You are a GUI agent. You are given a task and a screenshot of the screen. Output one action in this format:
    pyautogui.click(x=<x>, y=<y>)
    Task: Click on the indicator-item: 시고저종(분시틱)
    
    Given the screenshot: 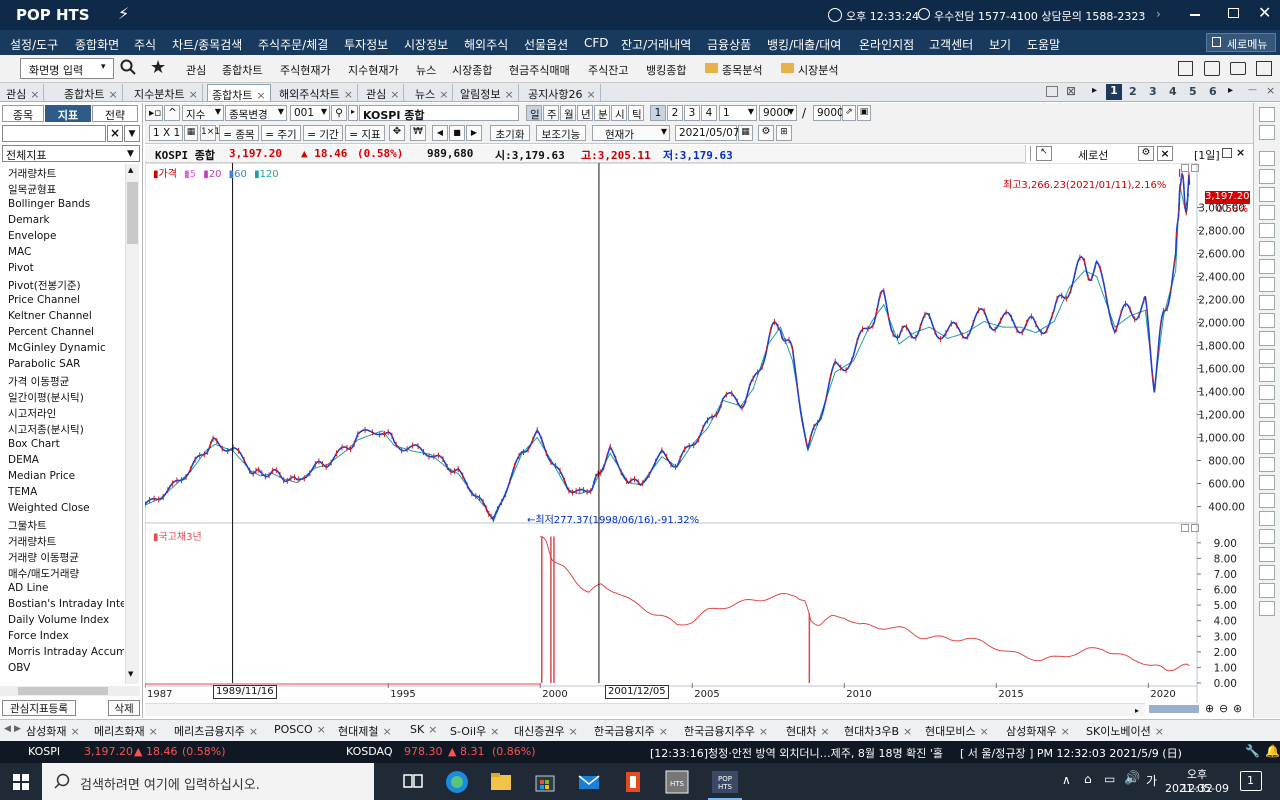 What is the action you would take?
    pyautogui.click(x=46, y=429)
    